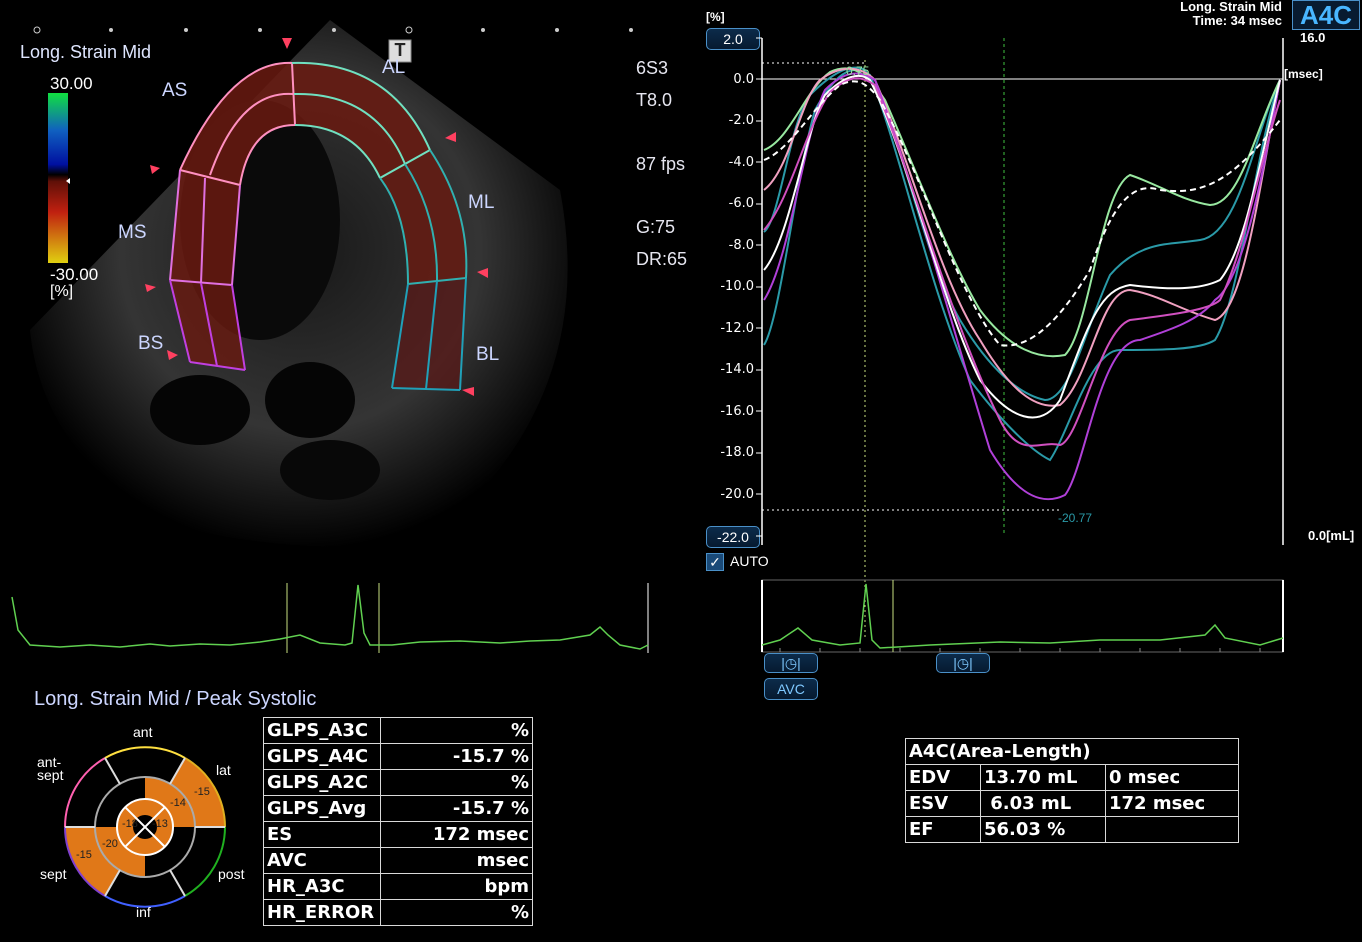  I want to click on segment-label-as: AS, so click(175, 90).